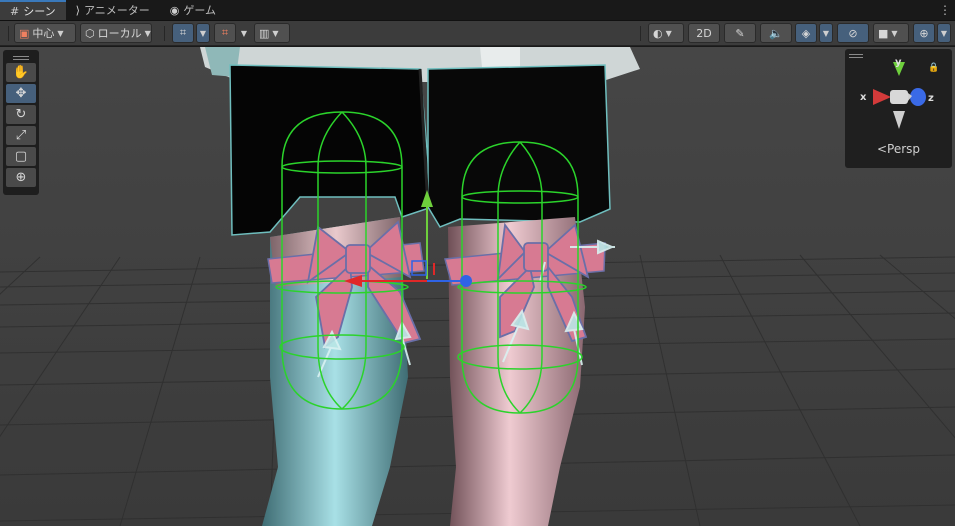 The width and height of the screenshot is (955, 526). I want to click on pivot-center-icon: ▣, so click(24, 33).